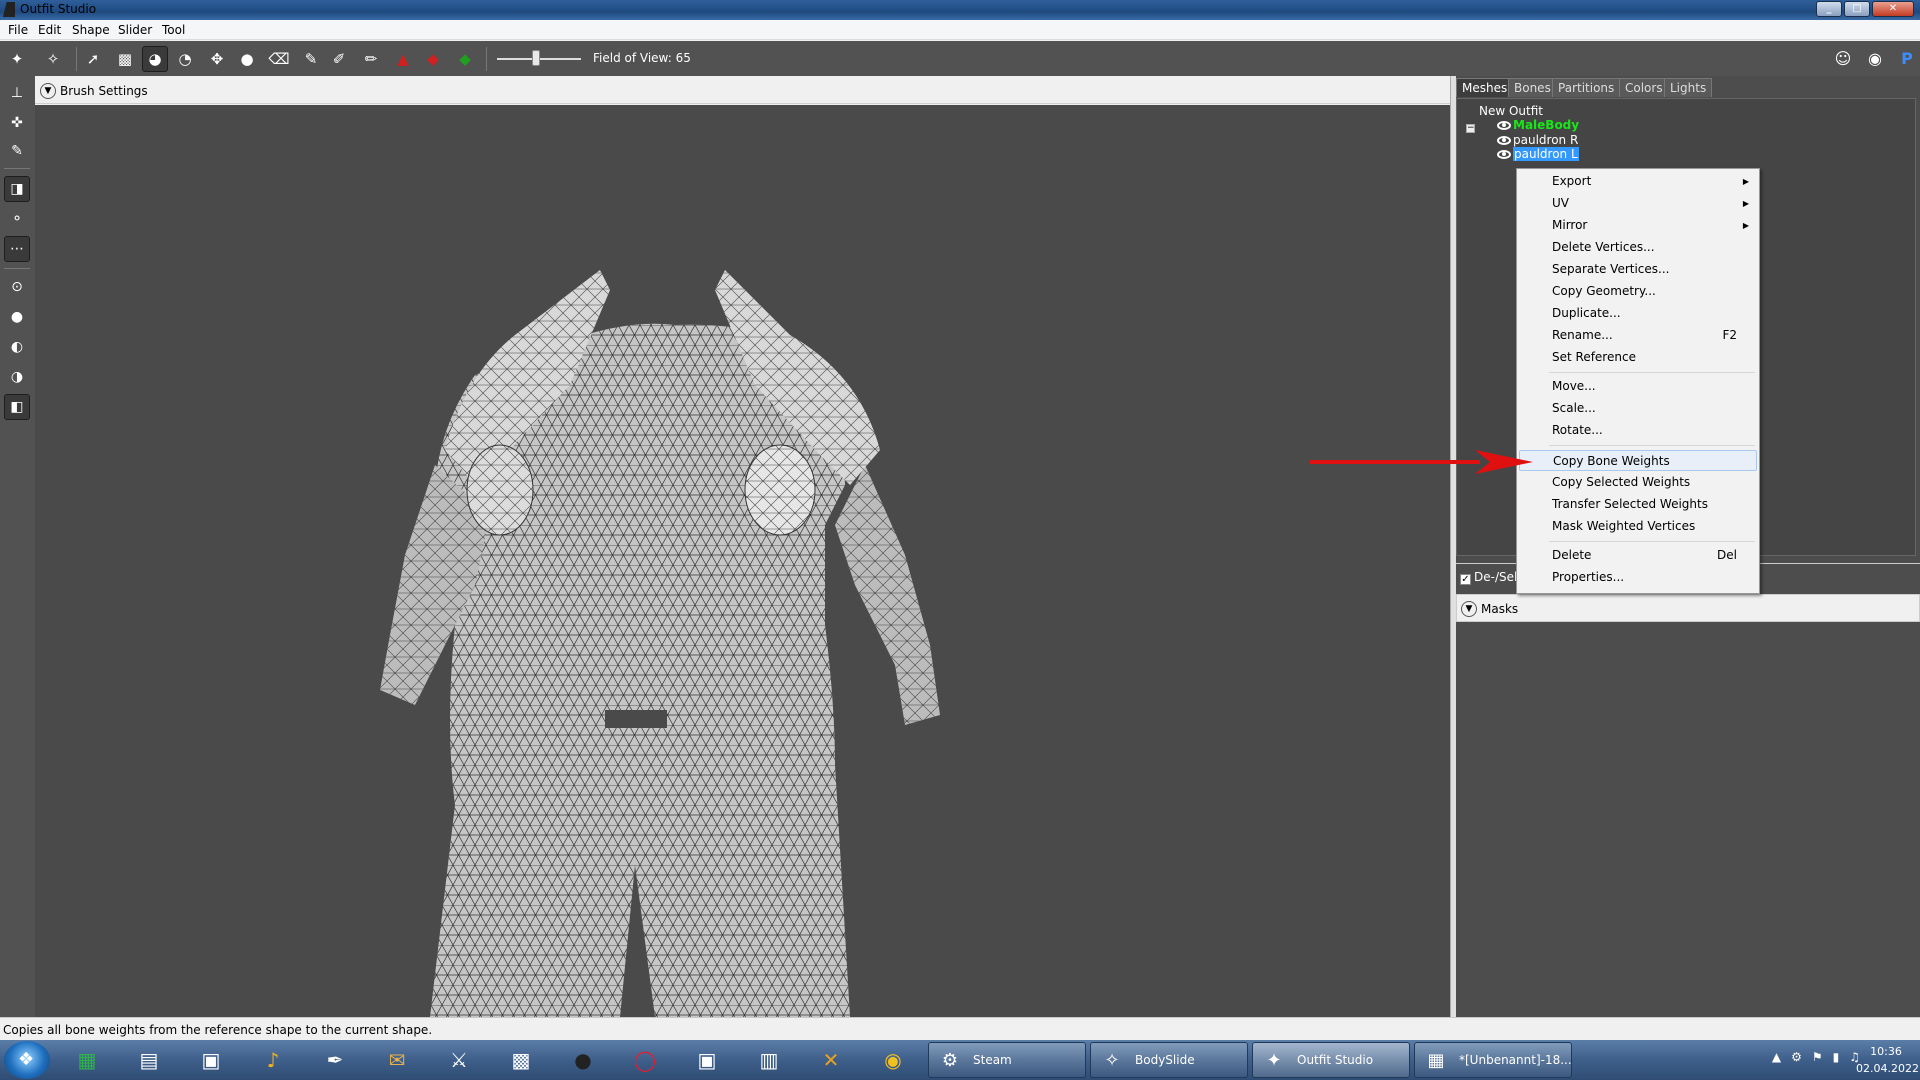  Describe the element at coordinates (53, 59) in the screenshot. I see `bodyslide-icon: ✧` at that location.